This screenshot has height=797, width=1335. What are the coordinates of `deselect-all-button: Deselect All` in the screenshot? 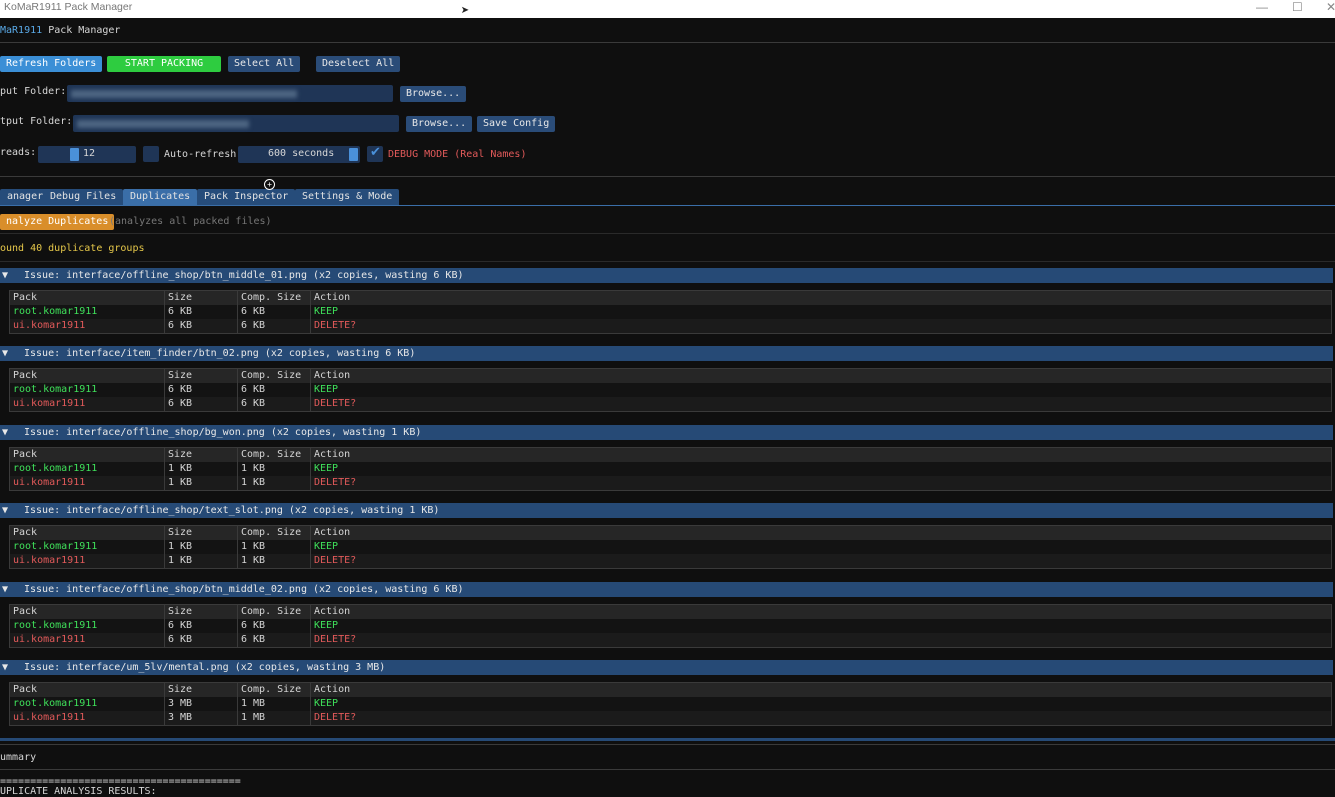 It's located at (358, 64).